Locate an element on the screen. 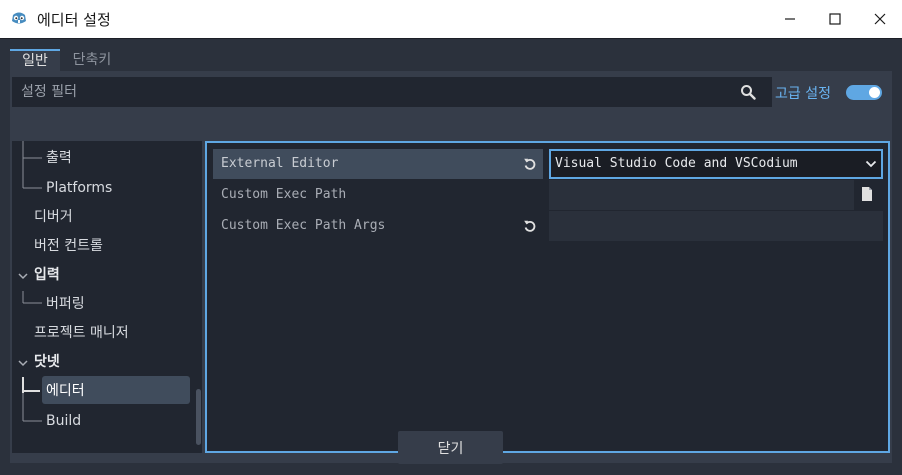 This screenshot has width=902, height=475. minimize-icon is located at coordinates (789, 19).